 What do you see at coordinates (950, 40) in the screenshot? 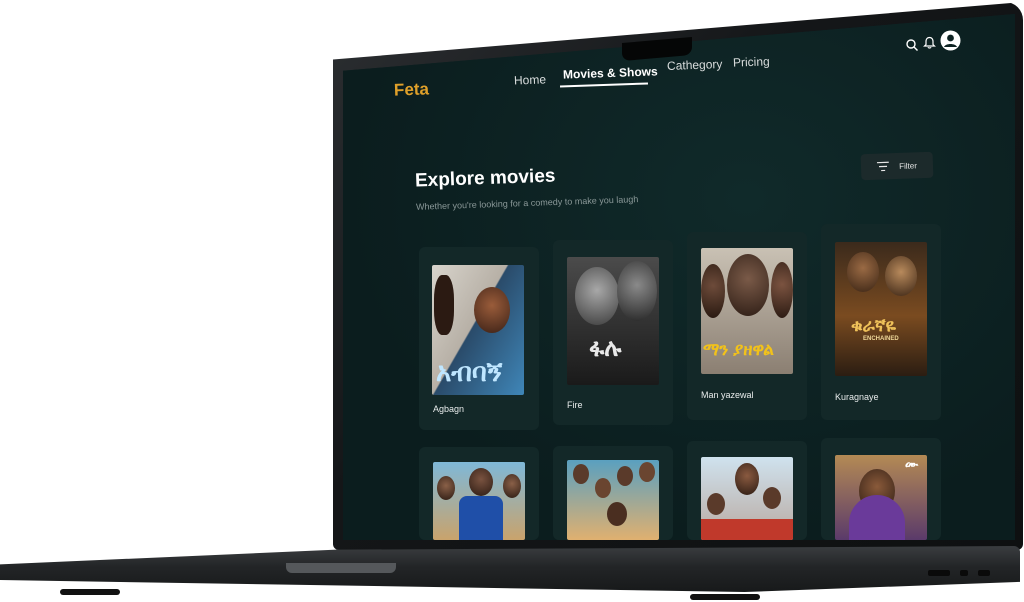
I see `user-avatar-icon` at bounding box center [950, 40].